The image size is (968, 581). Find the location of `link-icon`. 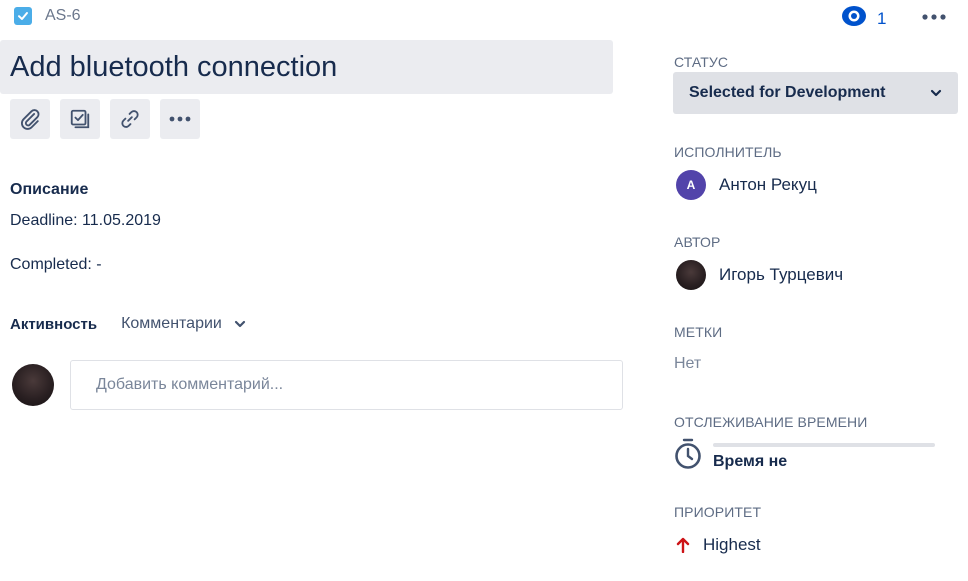

link-icon is located at coordinates (130, 119).